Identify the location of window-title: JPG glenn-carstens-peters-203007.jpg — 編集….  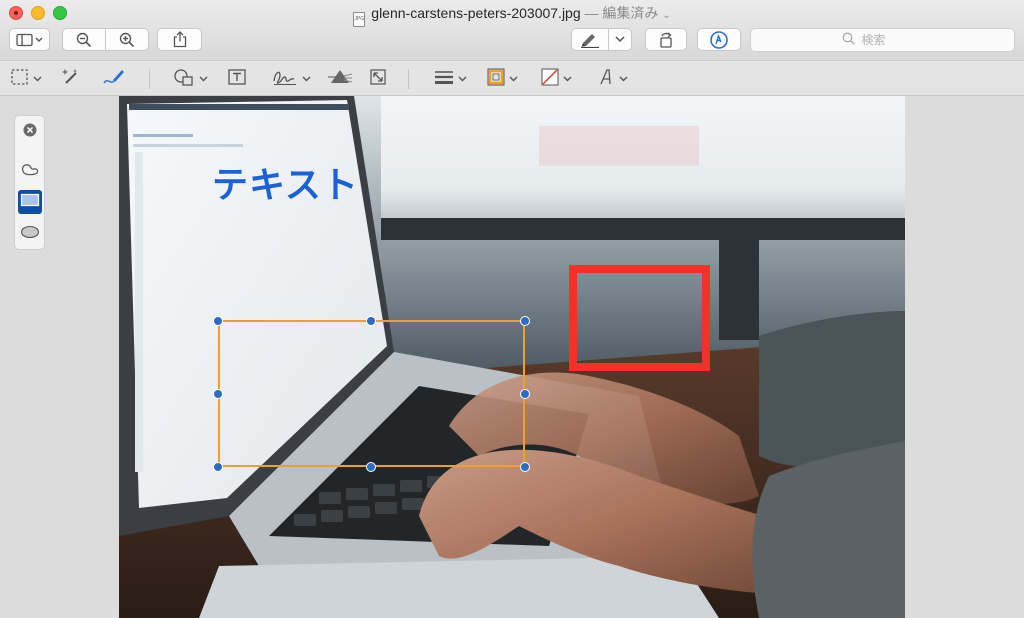
(512, 15).